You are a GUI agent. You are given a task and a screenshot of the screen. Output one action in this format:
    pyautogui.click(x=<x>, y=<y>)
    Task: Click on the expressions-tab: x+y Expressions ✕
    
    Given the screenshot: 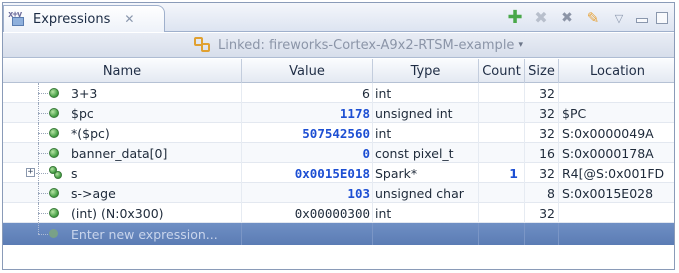 What is the action you would take?
    pyautogui.click(x=84, y=18)
    